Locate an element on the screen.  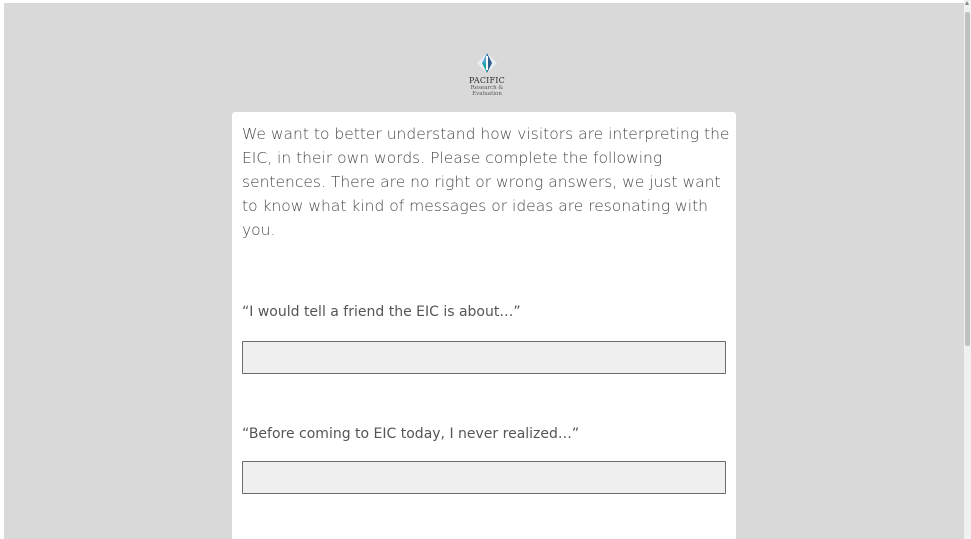
logo-name: PACIFIC is located at coordinates (487, 80).